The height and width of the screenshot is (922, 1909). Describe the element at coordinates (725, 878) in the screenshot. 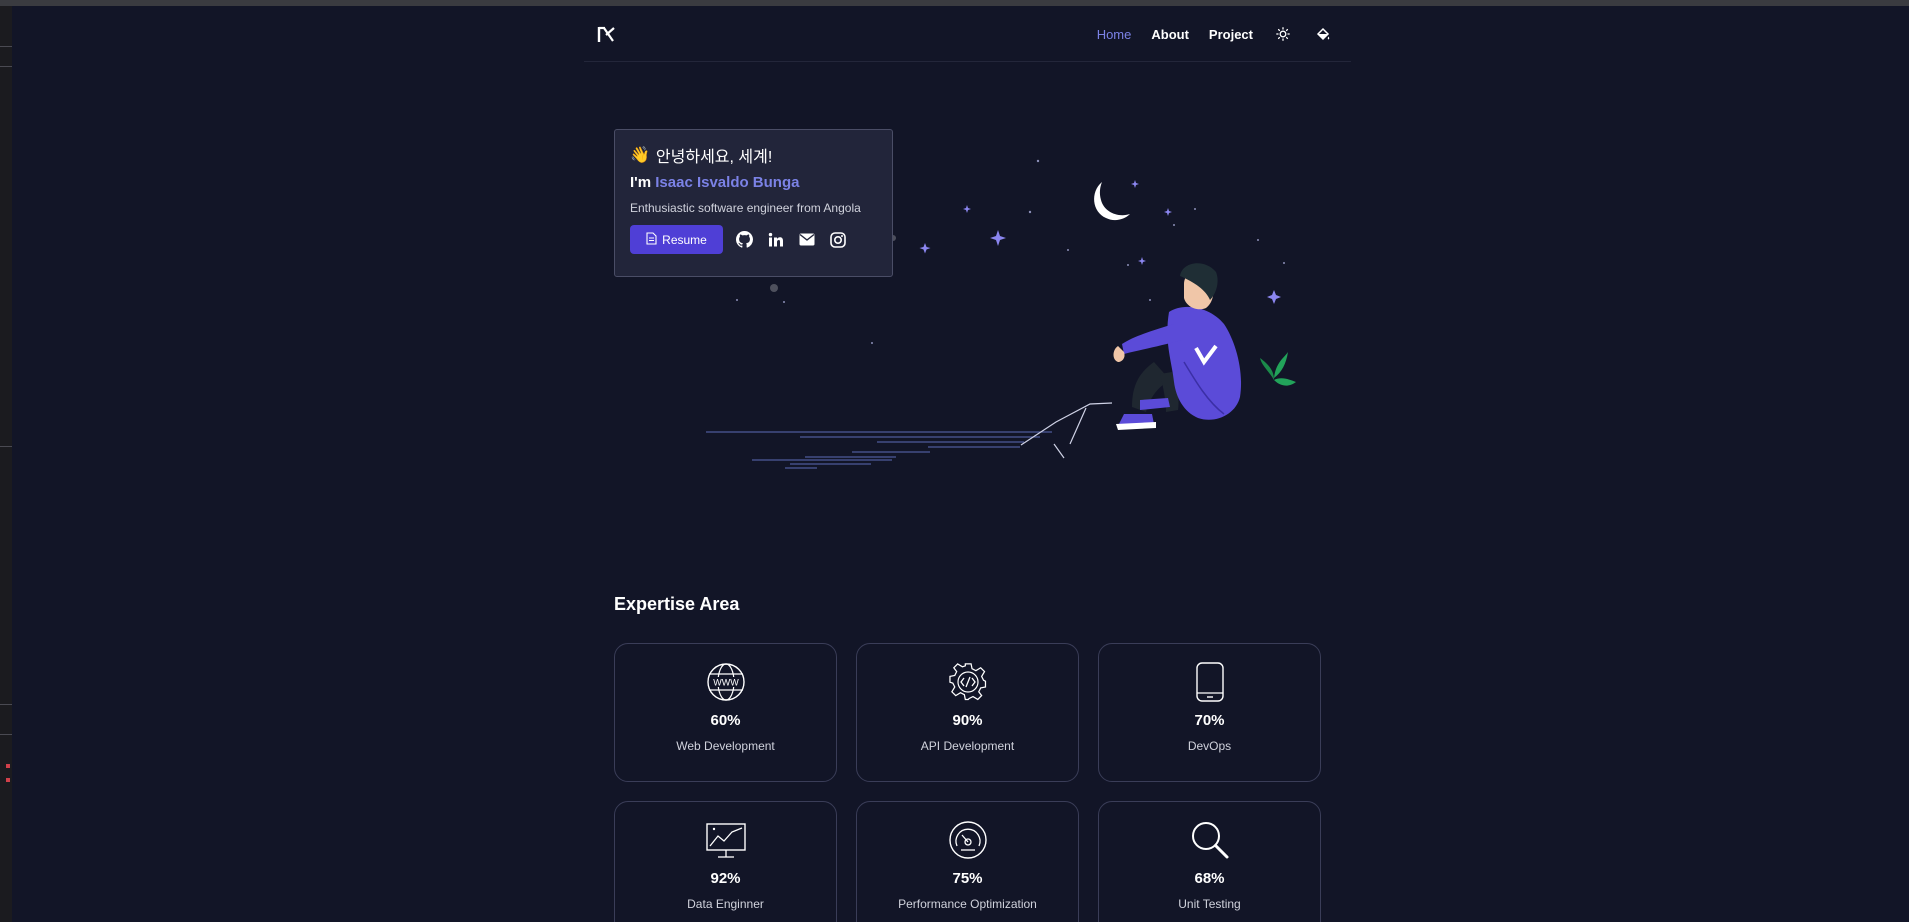

I see `expertise-percent: 92%` at that location.